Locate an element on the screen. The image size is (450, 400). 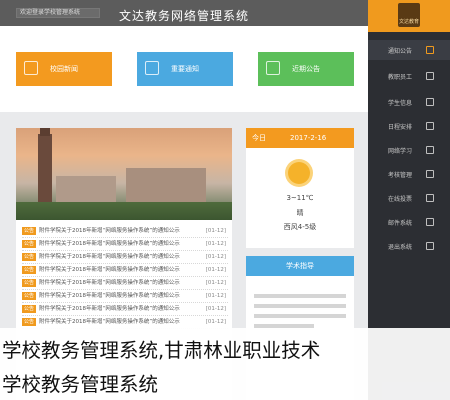
top-bar: 欢迎登录学校管理系统 文达教务网络管理系统 is located at coordinates (184, 13).